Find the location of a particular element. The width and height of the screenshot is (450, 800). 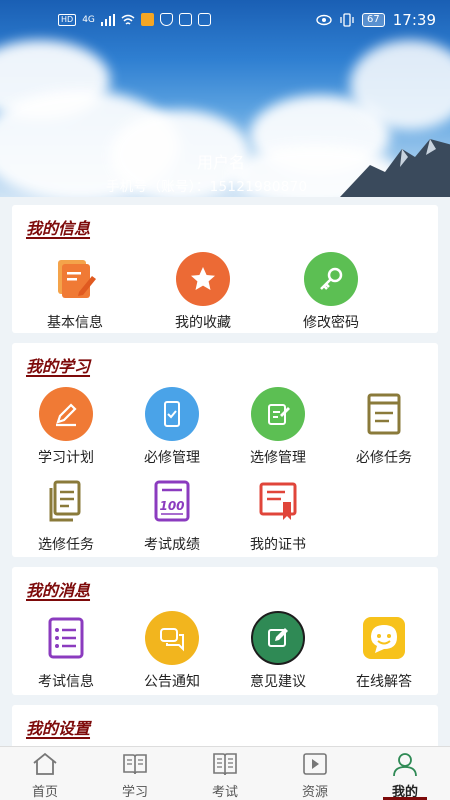

phone-check-icon is located at coordinates (172, 414).